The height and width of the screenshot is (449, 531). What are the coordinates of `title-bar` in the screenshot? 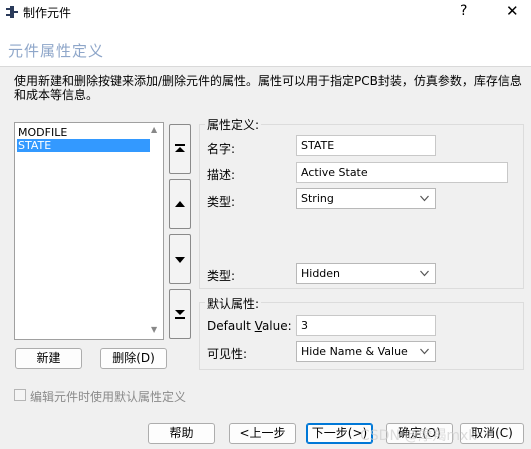 It's located at (265, 12).